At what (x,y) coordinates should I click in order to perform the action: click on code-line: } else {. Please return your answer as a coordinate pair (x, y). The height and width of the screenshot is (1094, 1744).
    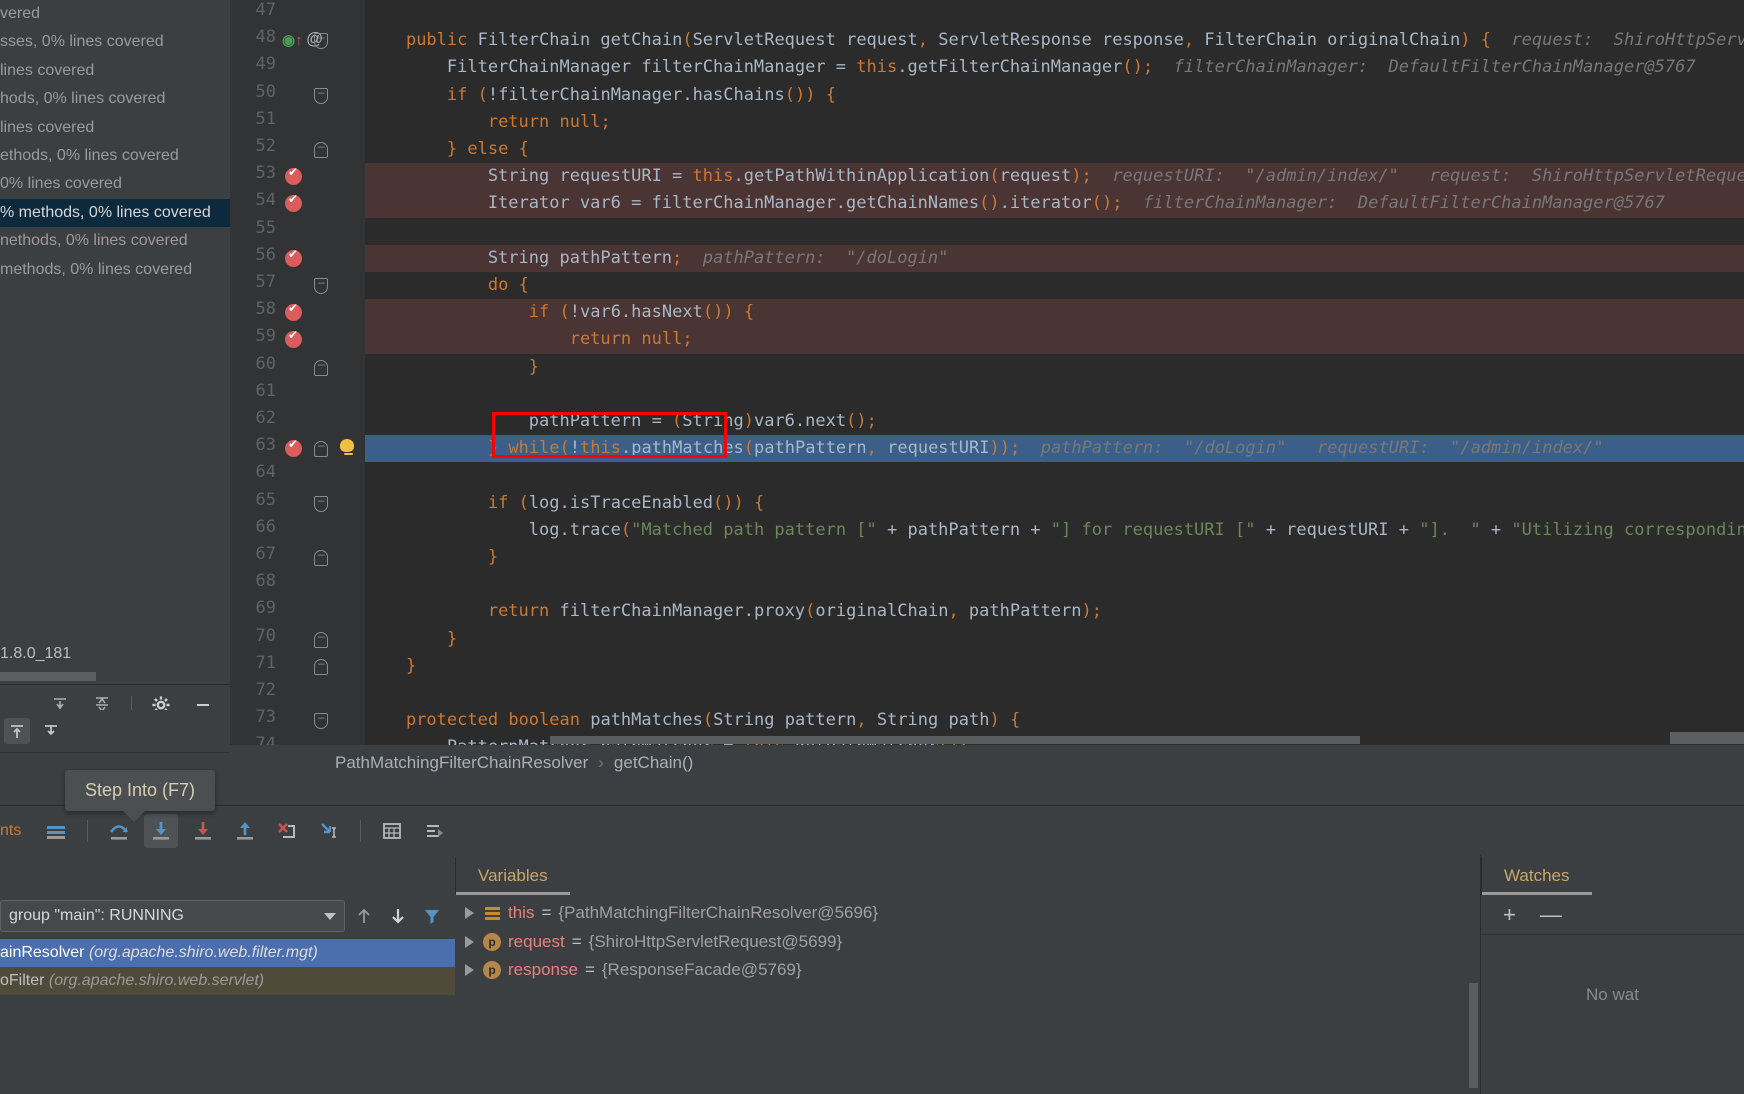
    Looking at the image, I should click on (1054, 149).